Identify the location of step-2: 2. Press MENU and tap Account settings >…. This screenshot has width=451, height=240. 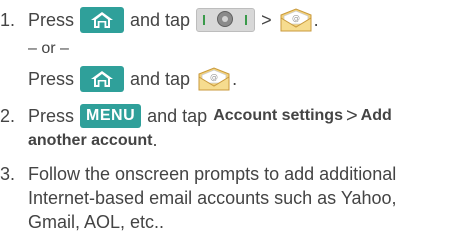
(196, 116).